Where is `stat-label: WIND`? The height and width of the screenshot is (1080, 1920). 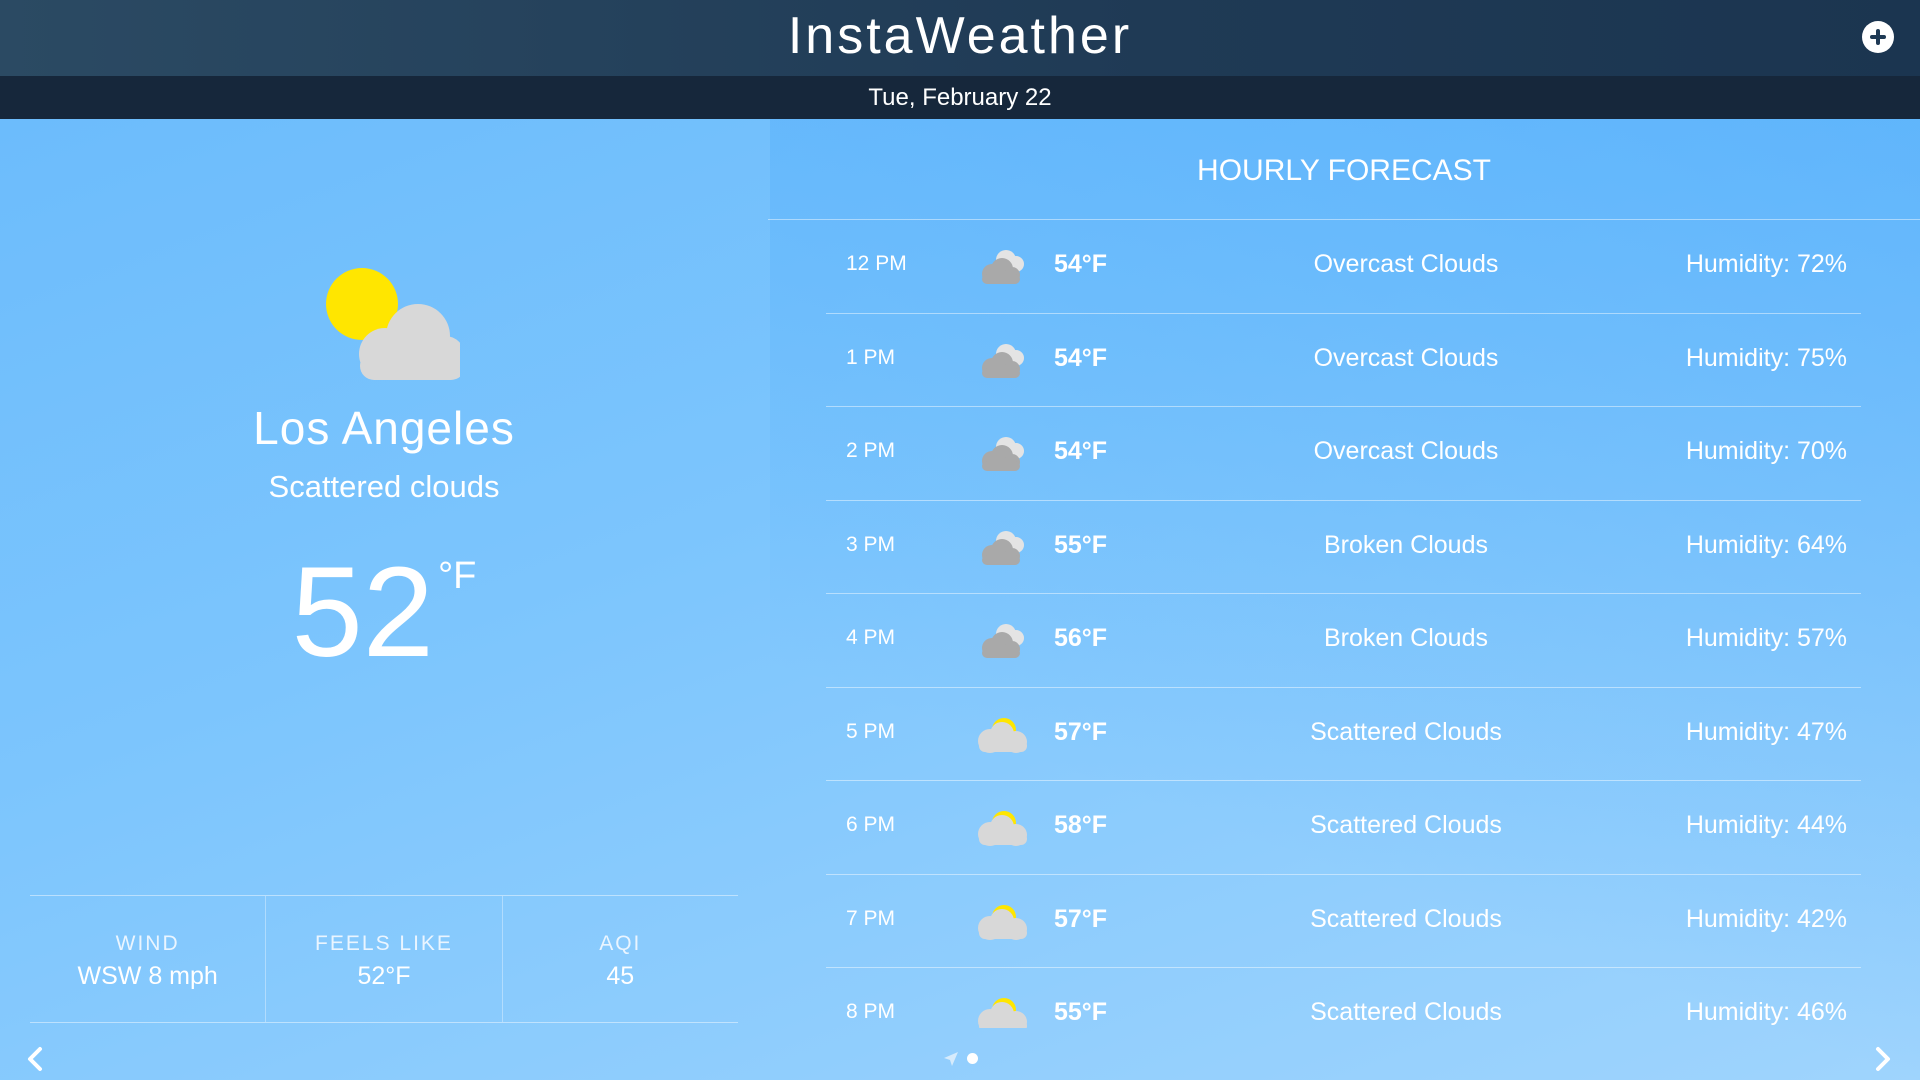 stat-label: WIND is located at coordinates (147, 943).